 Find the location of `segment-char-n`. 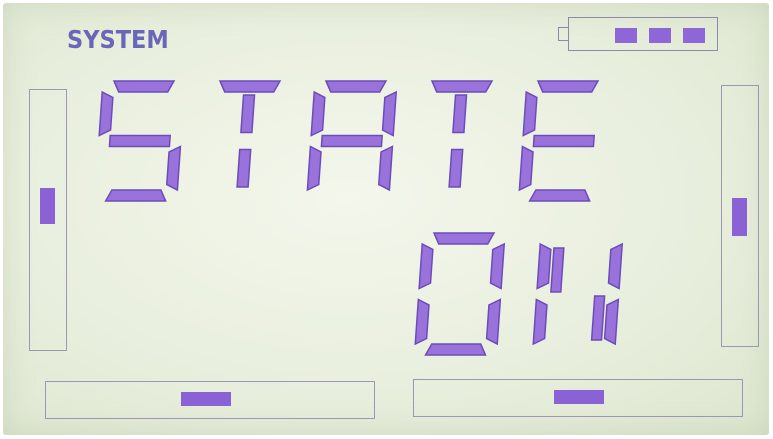

segment-char-n is located at coordinates (578, 294).